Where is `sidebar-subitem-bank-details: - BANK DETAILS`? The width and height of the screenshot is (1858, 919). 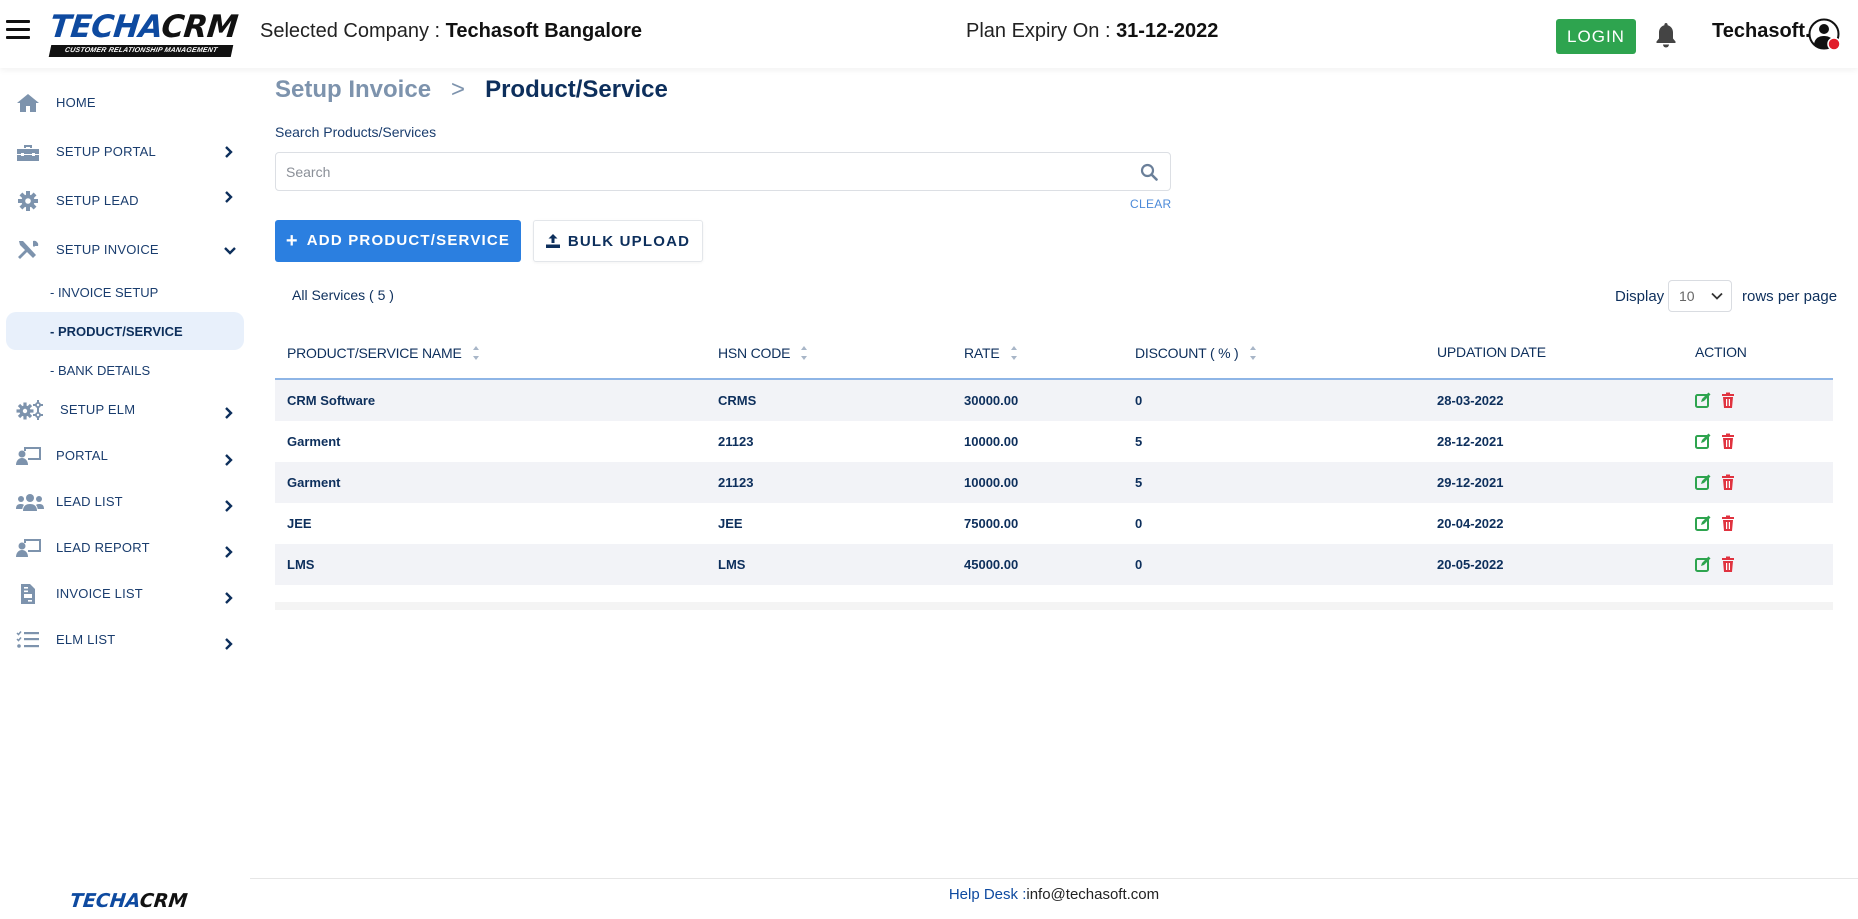 sidebar-subitem-bank-details: - BANK DETAILS is located at coordinates (125, 370).